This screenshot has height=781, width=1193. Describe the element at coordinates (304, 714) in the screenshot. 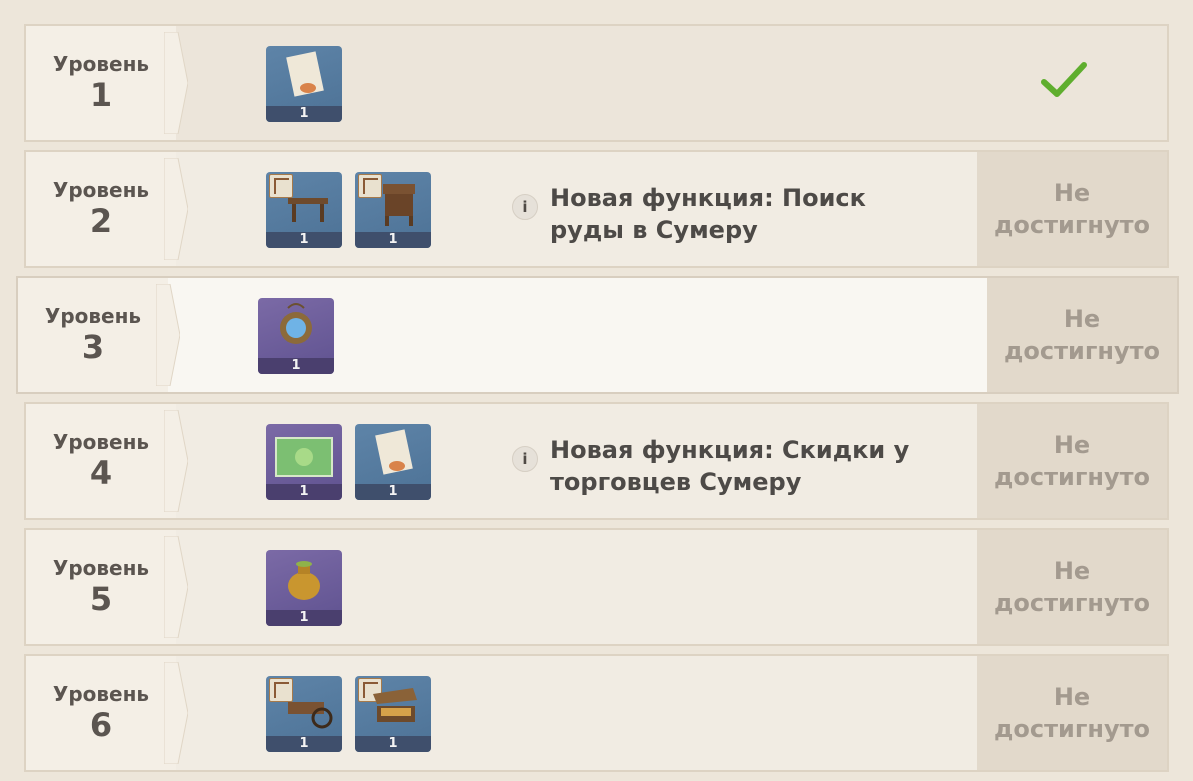

I see `cart-blueprint-icon: 1` at that location.